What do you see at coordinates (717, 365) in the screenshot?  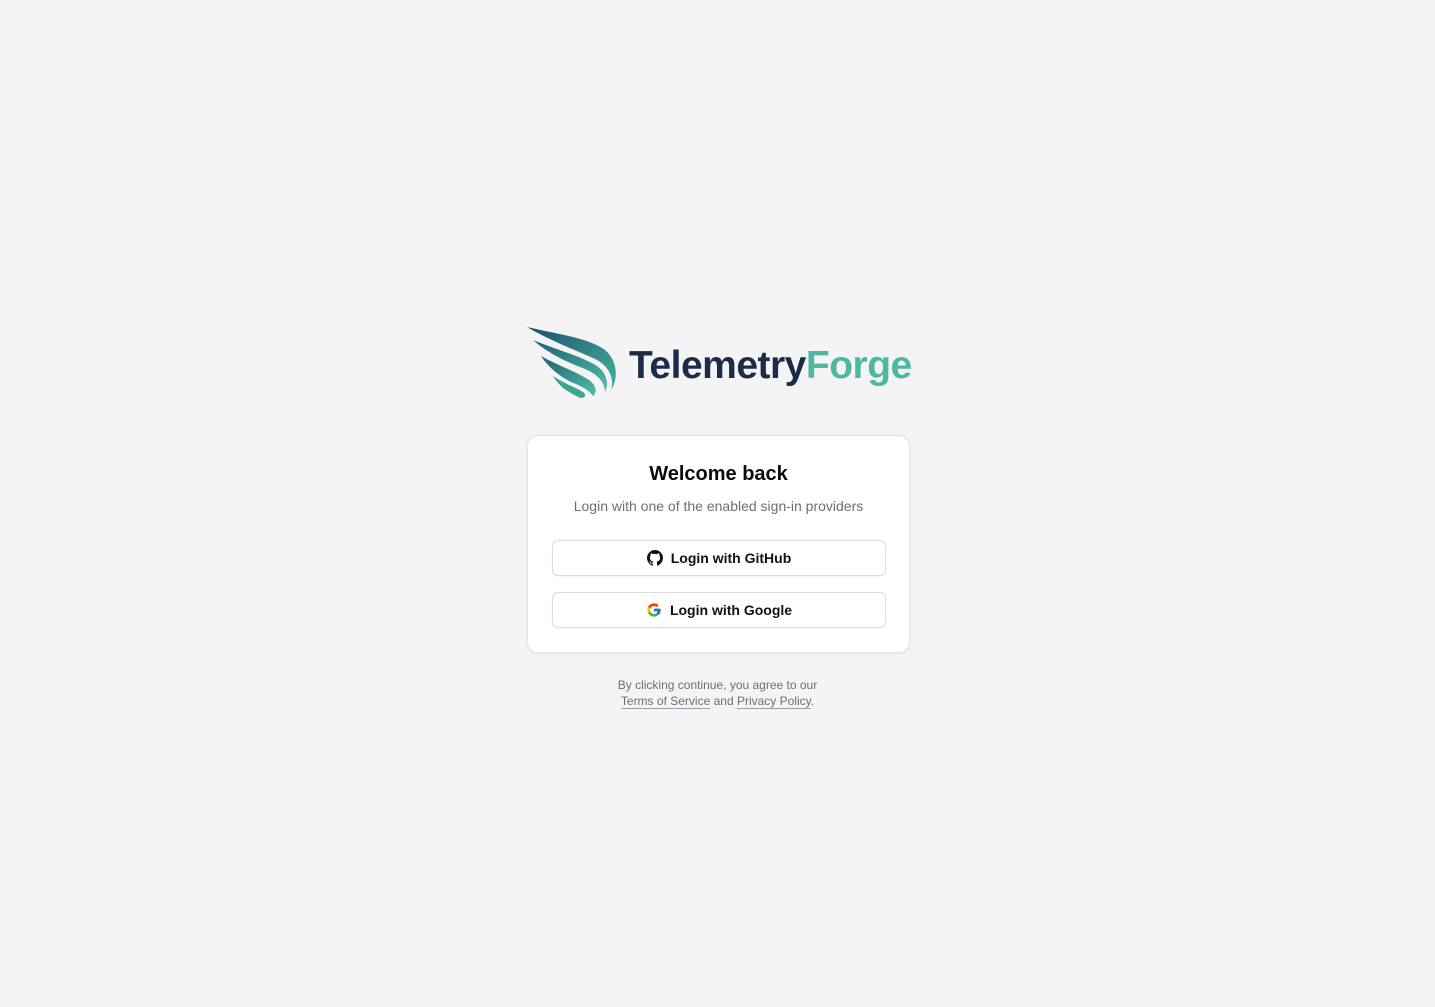 I see `brand-name-part1: Telemetry` at bounding box center [717, 365].